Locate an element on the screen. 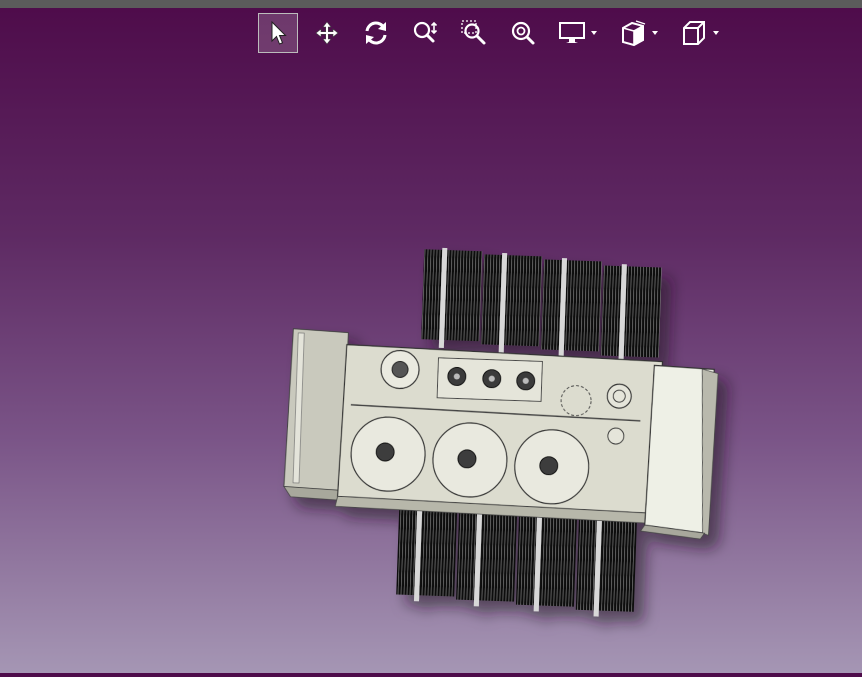  top-fin-row is located at coordinates (541, 306).